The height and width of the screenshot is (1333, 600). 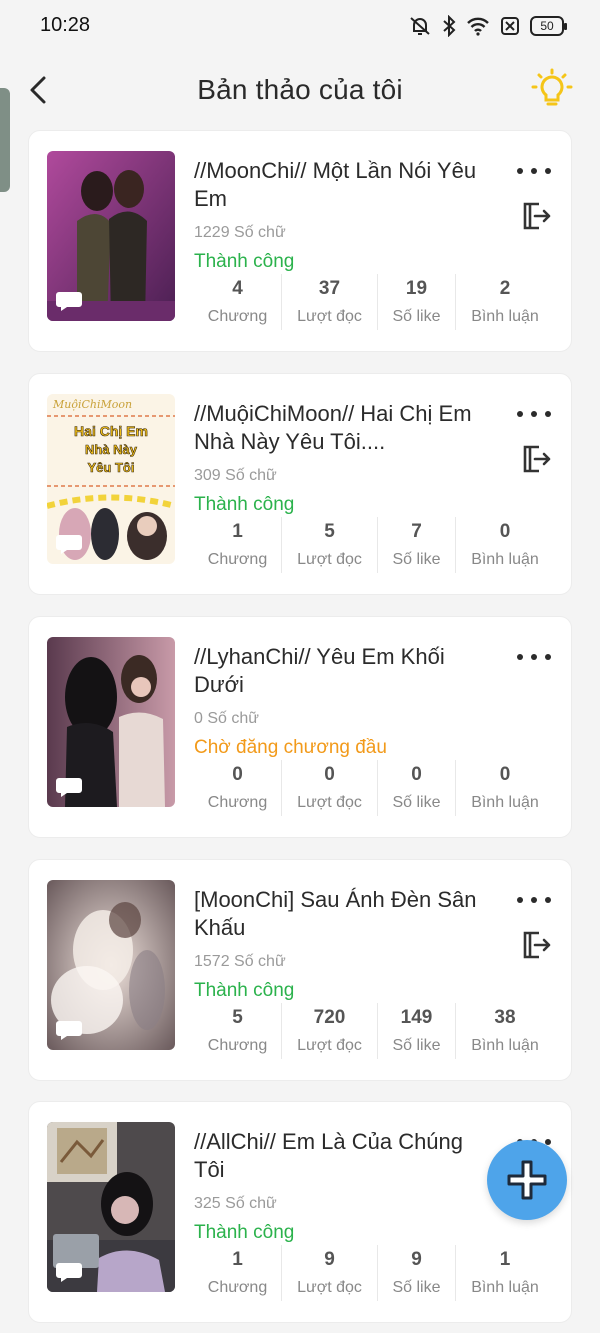 I want to click on stat-likes: 9 Số like, so click(x=417, y=1273).